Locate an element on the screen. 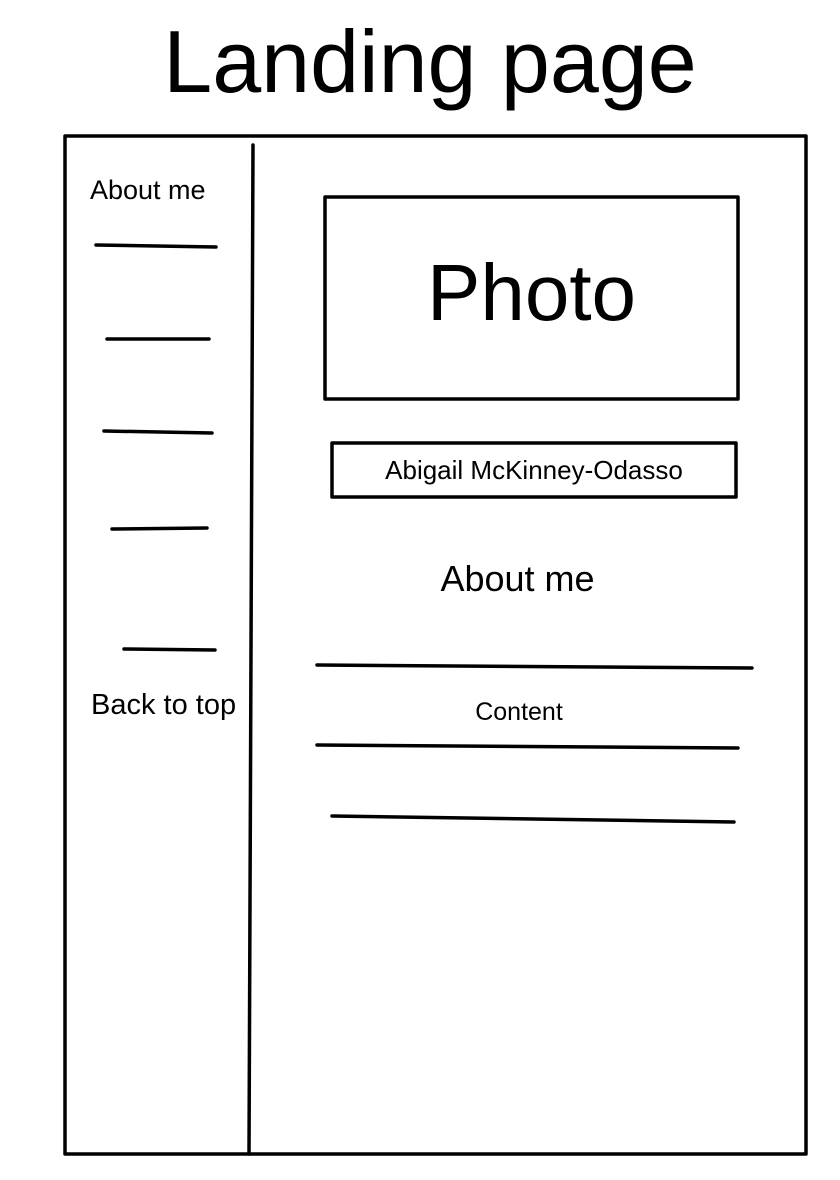 The image size is (840, 1180). about-me-heading: About me is located at coordinates (517, 578).